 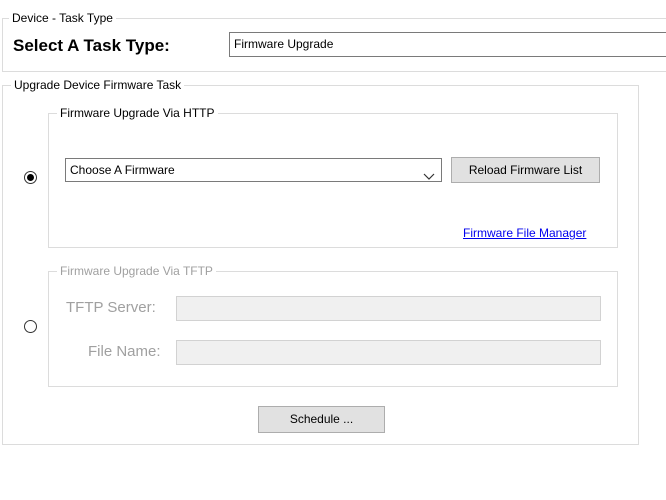 I want to click on tftp-upgrade-group-legend: Firmware Upgrade Via TFTP, so click(x=136, y=271).